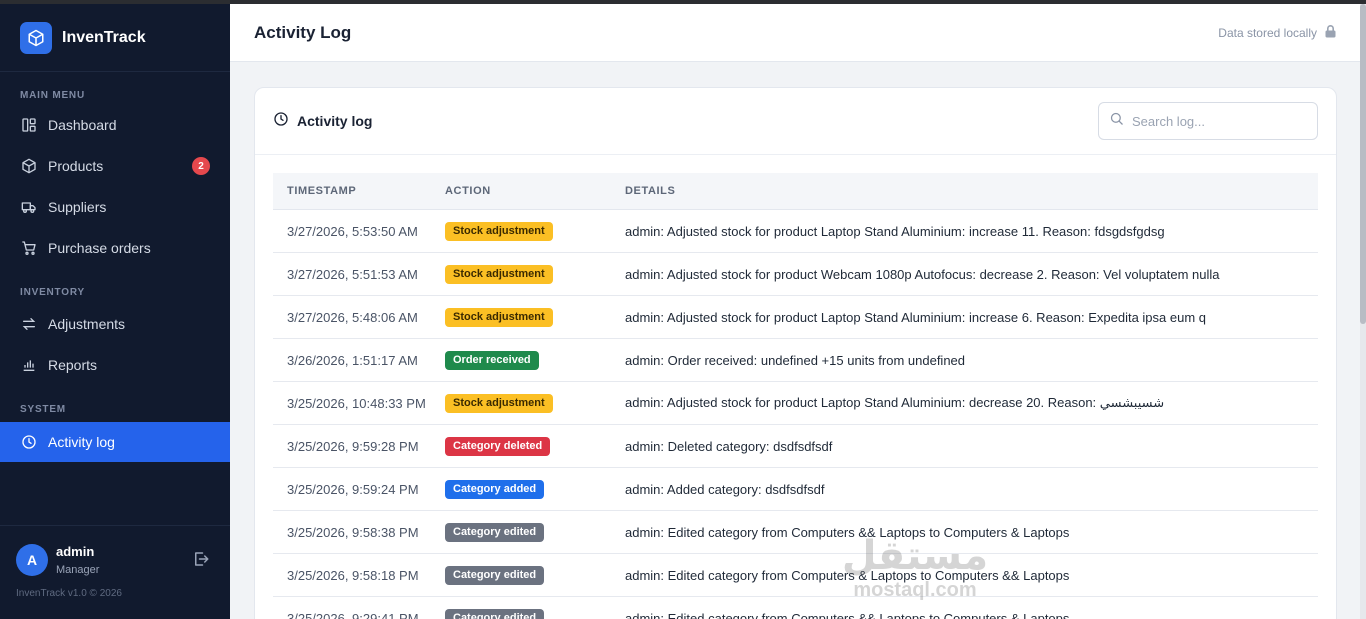 This screenshot has width=1366, height=619. I want to click on storage-note-text: Data stored locally, so click(1267, 32).